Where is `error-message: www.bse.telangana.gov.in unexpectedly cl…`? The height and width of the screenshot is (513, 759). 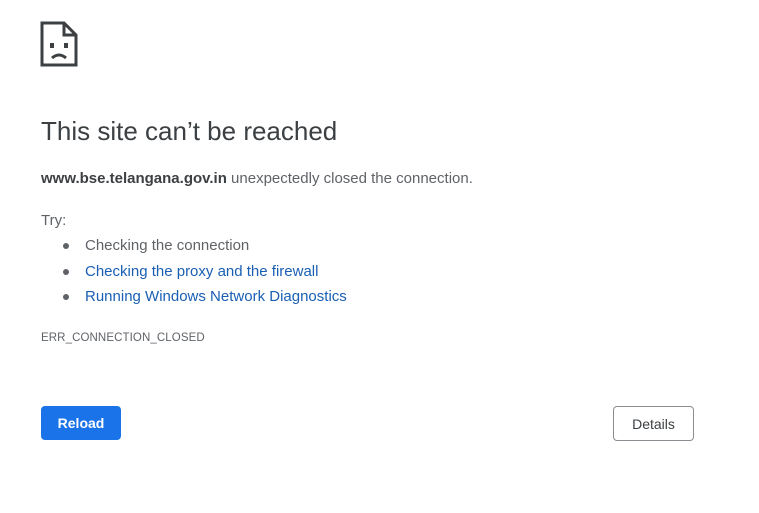
error-message: www.bse.telangana.gov.in unexpectedly cl… is located at coordinates (257, 178).